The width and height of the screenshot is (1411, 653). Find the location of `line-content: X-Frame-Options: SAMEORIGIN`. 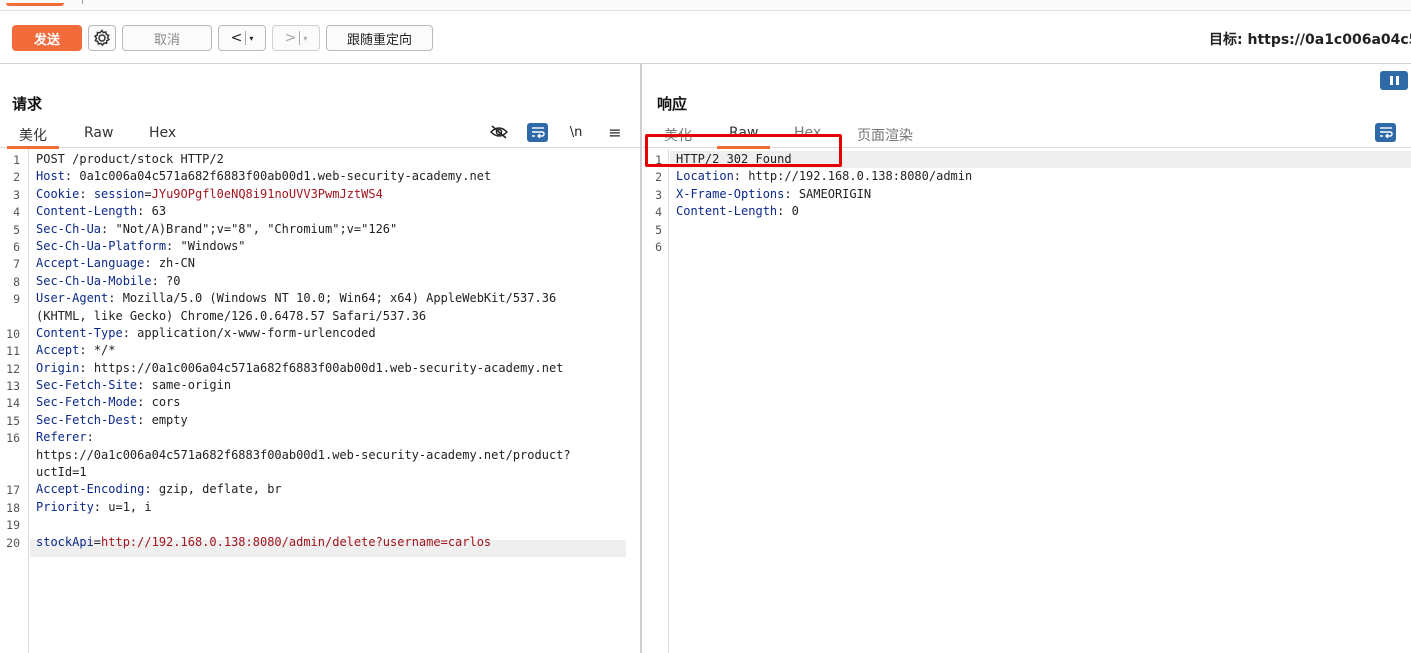

line-content: X-Frame-Options: SAMEORIGIN is located at coordinates (773, 194).